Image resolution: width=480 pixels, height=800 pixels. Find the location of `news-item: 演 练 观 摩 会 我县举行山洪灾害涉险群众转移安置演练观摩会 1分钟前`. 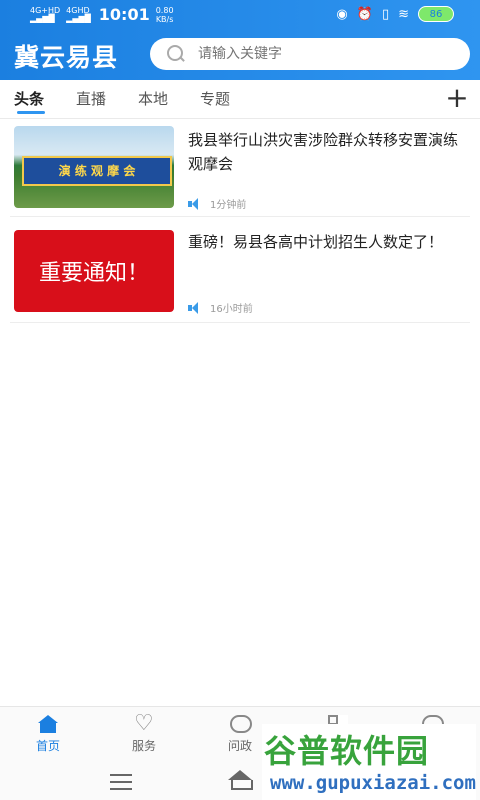

news-item: 演 练 观 摩 会 我县举行山洪灾害涉险群众转移安置演练观摩会 1分钟前 is located at coordinates (240, 168).